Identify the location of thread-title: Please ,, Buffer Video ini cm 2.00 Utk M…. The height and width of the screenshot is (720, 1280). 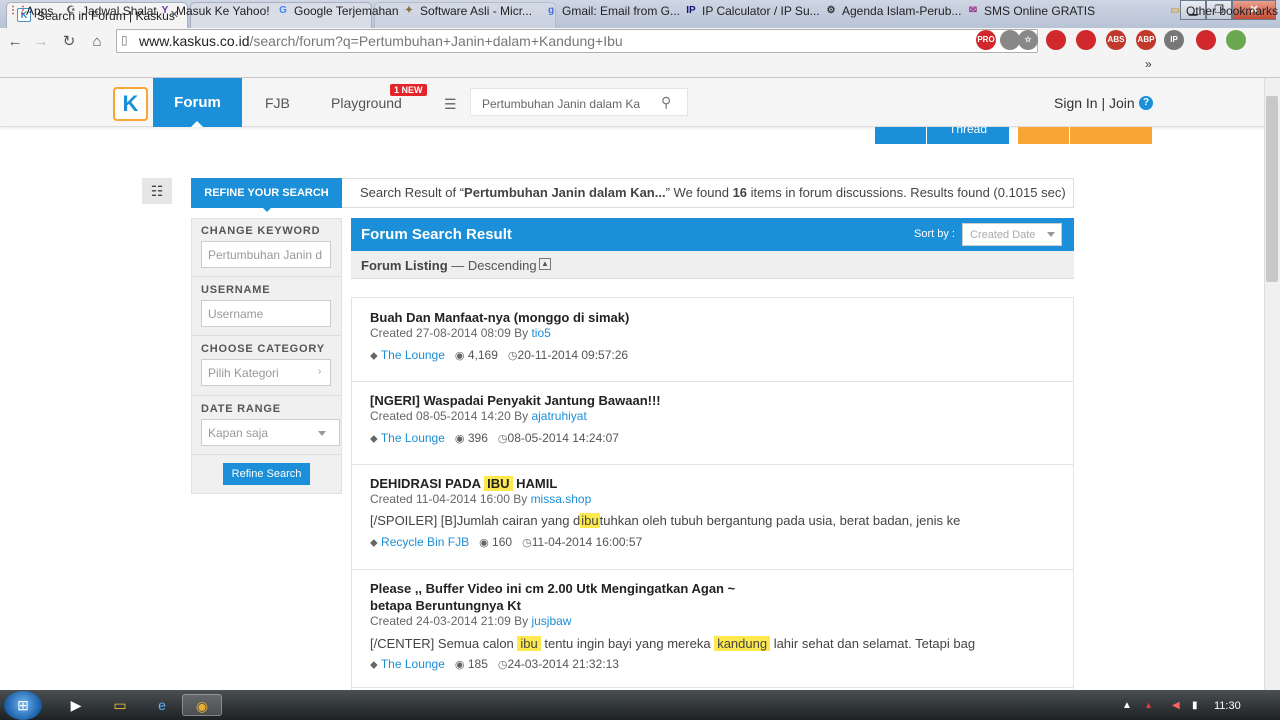
(552, 597).